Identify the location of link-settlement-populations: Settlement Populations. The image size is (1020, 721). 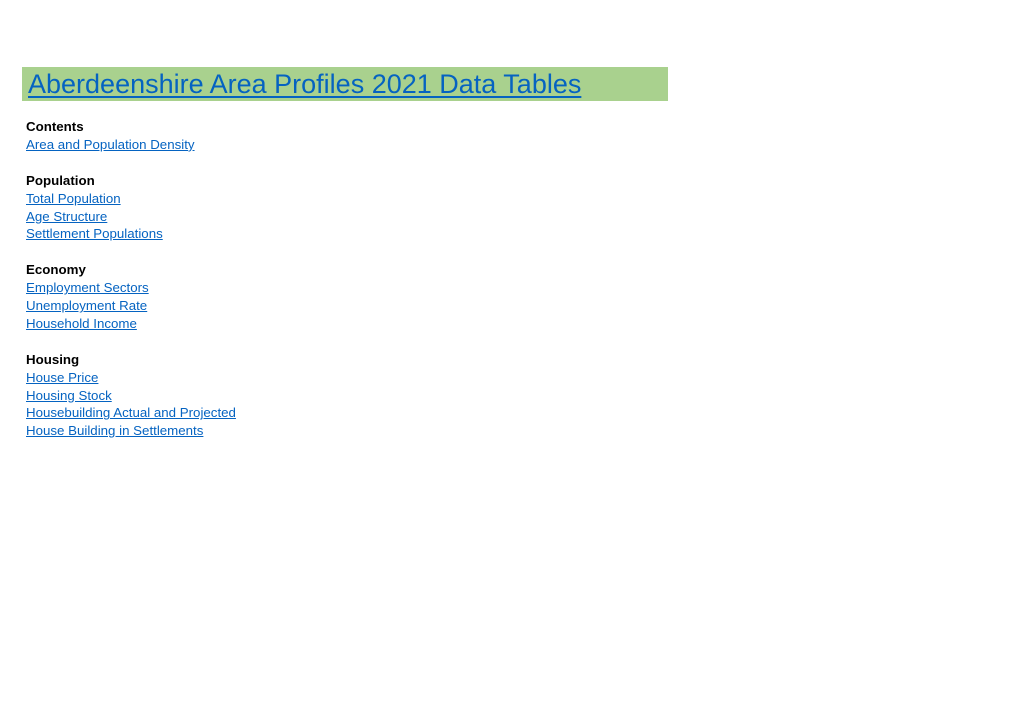
(94, 234).